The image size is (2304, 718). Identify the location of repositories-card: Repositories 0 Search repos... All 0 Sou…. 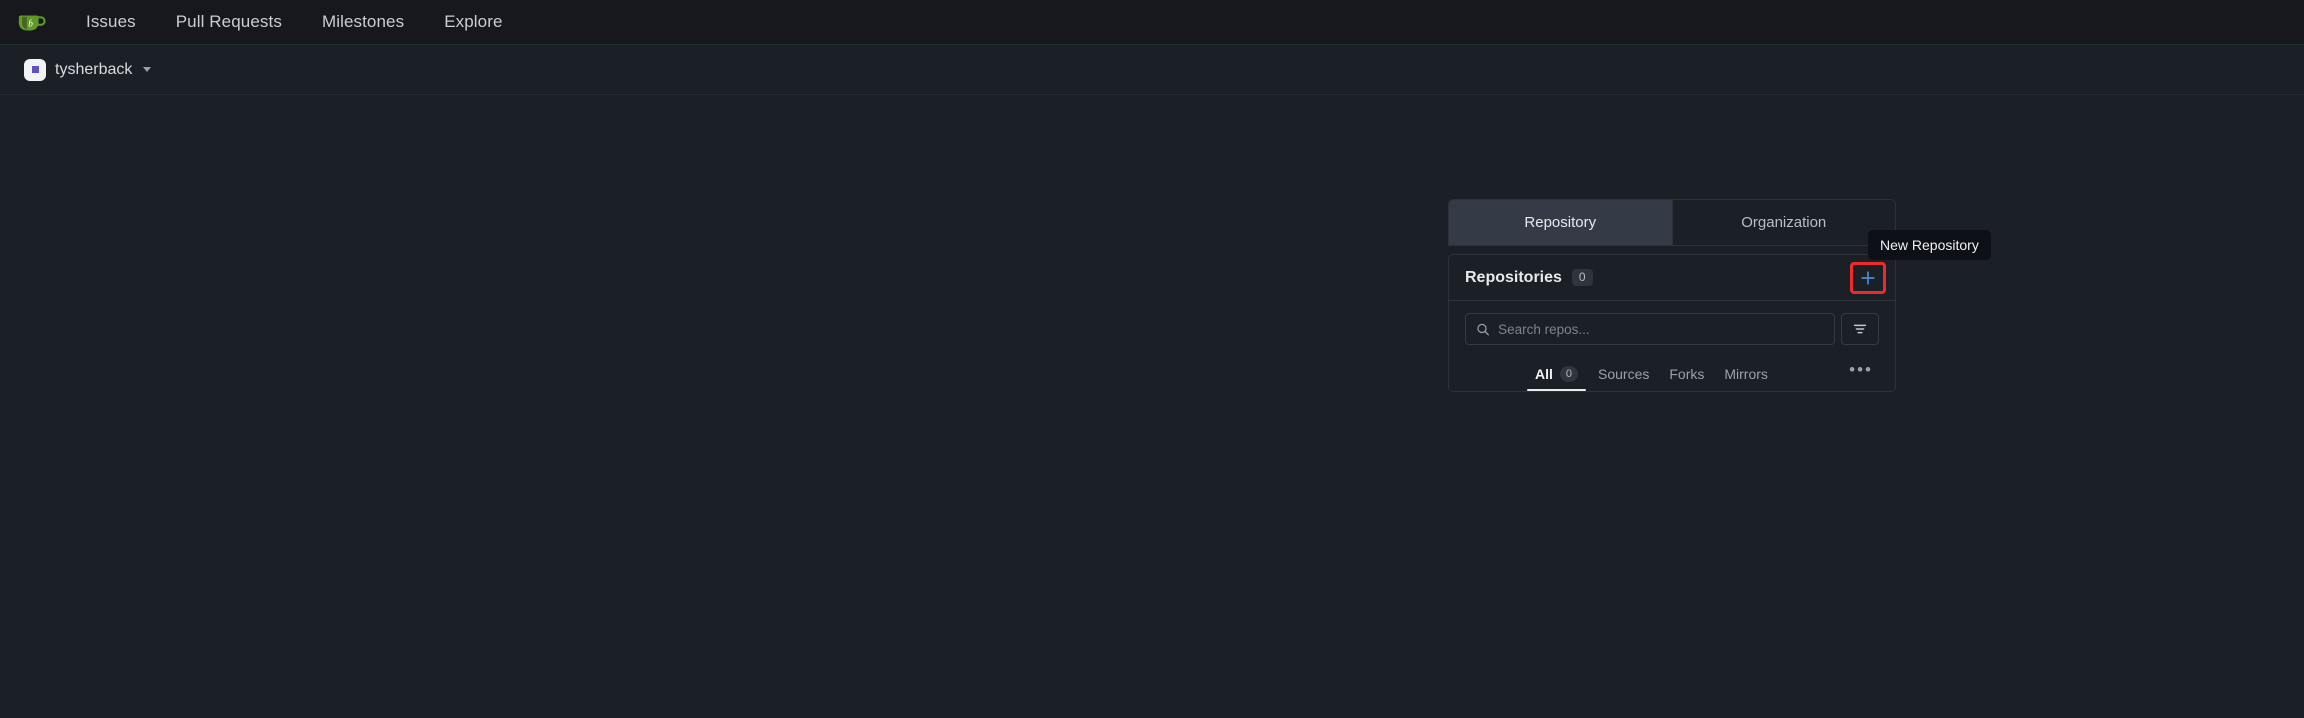
(1672, 323).